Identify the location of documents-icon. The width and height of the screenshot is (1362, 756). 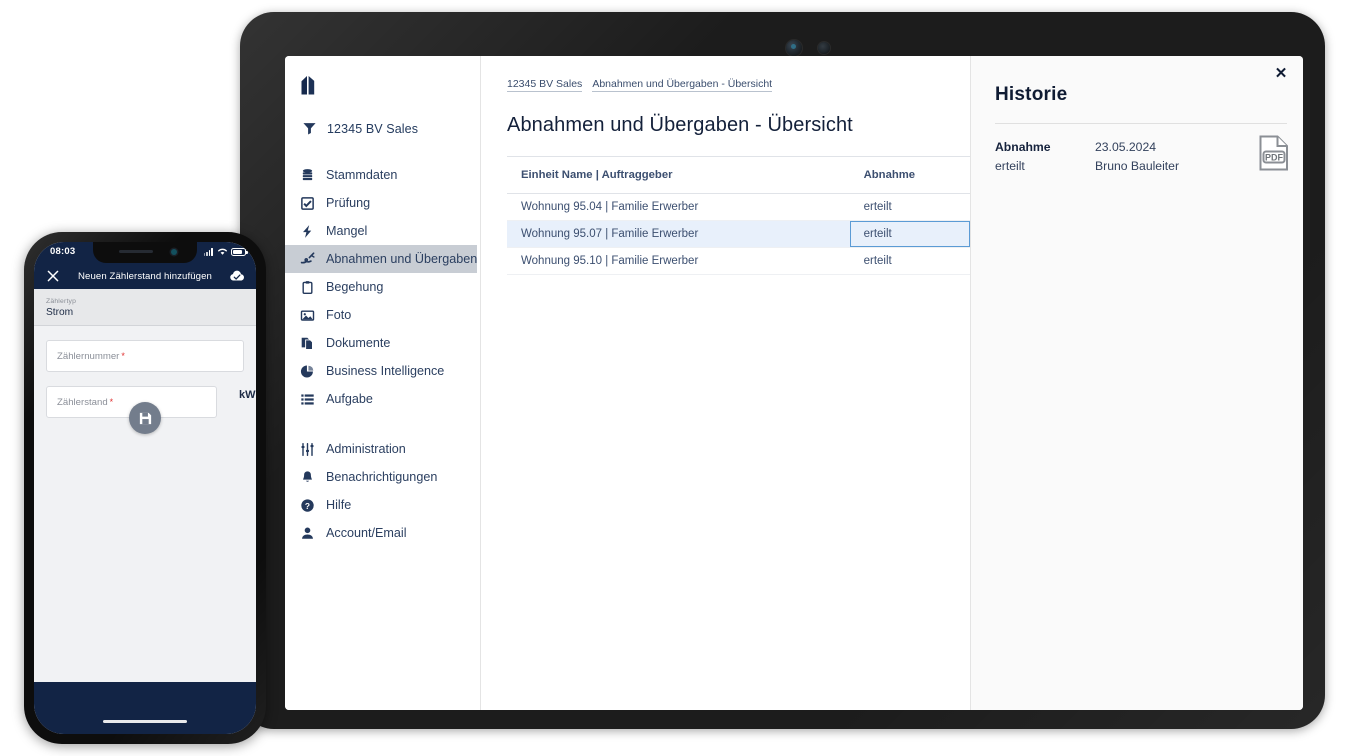
(307, 343).